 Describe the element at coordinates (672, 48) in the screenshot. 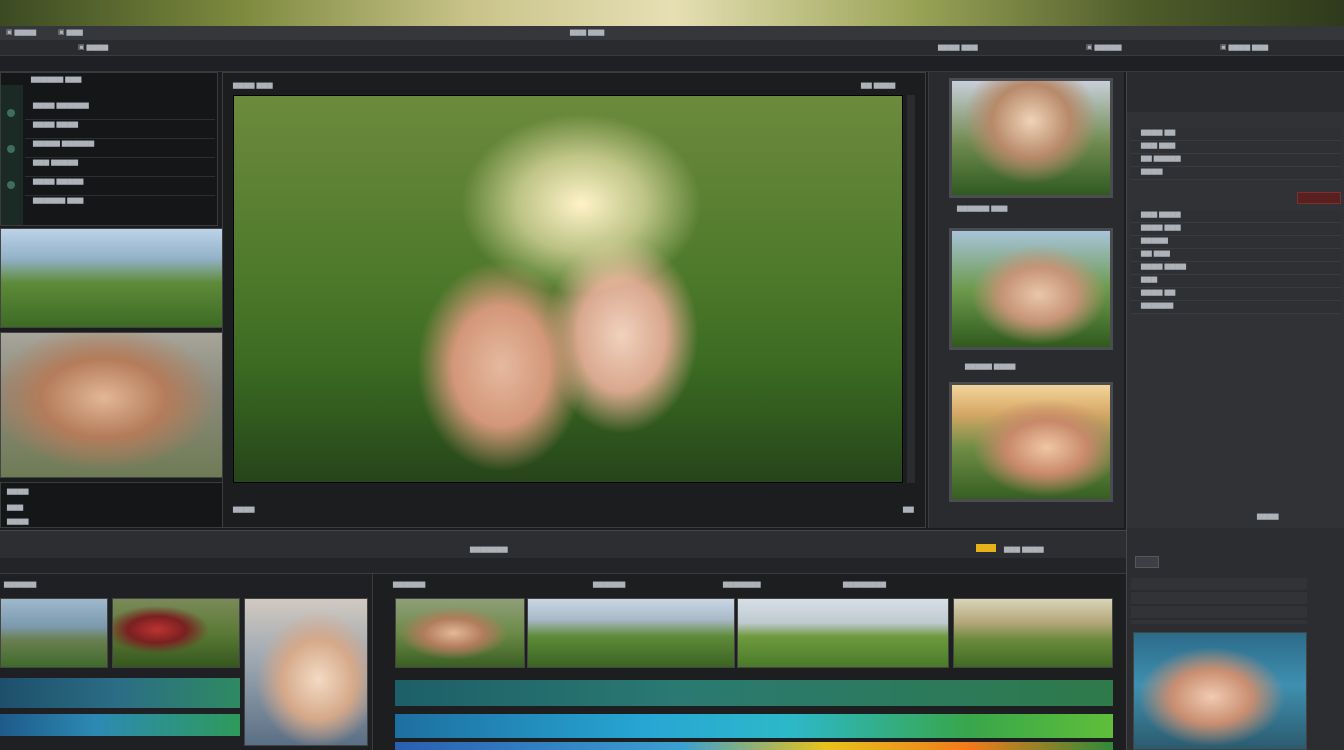

I see `secondary-toolbar: ▣ ▆▆▆▆ ▆▆▆▆ ▆▆▆ ▣ ▆▆▆▆▆ ▣ ▆▆▆▆ ▆▆▆` at that location.